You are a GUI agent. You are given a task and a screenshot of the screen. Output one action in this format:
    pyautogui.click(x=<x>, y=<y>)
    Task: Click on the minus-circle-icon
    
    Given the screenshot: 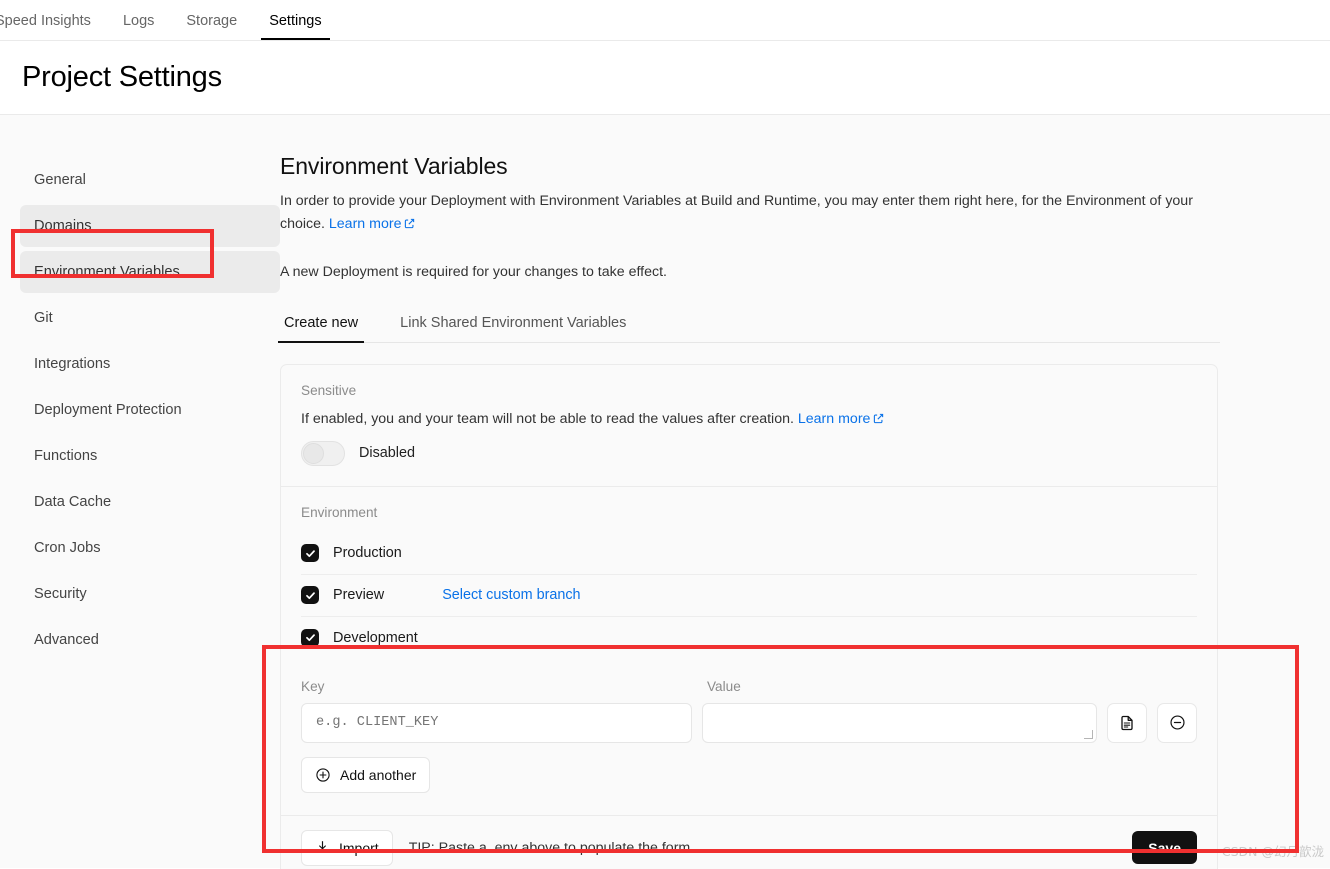 What is the action you would take?
    pyautogui.click(x=1177, y=722)
    